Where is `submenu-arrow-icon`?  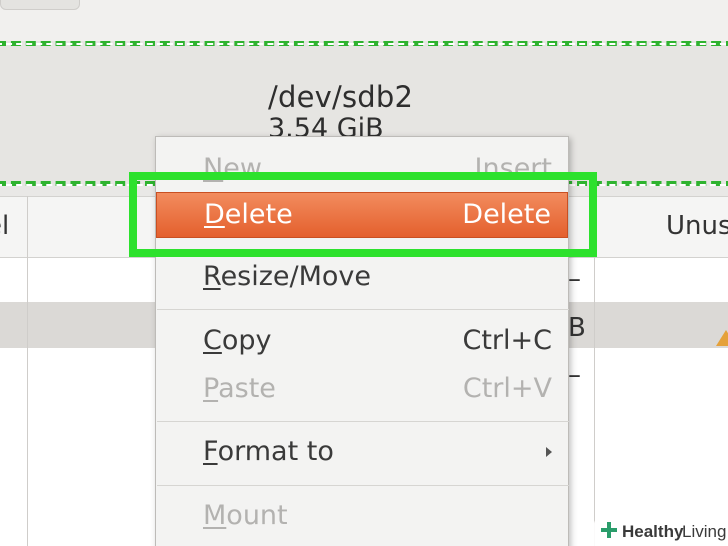 submenu-arrow-icon is located at coordinates (549, 452).